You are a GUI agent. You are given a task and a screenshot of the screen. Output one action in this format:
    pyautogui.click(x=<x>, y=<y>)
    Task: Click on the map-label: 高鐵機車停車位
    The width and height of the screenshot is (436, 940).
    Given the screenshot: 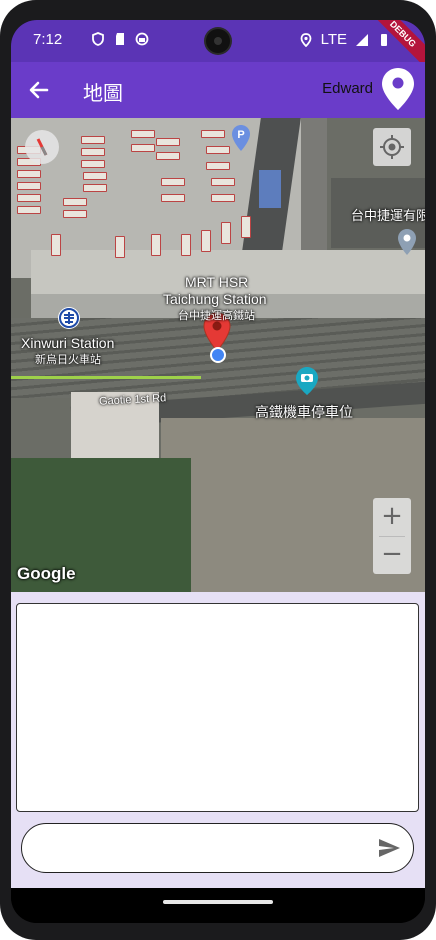 What is the action you would take?
    pyautogui.click(x=304, y=413)
    